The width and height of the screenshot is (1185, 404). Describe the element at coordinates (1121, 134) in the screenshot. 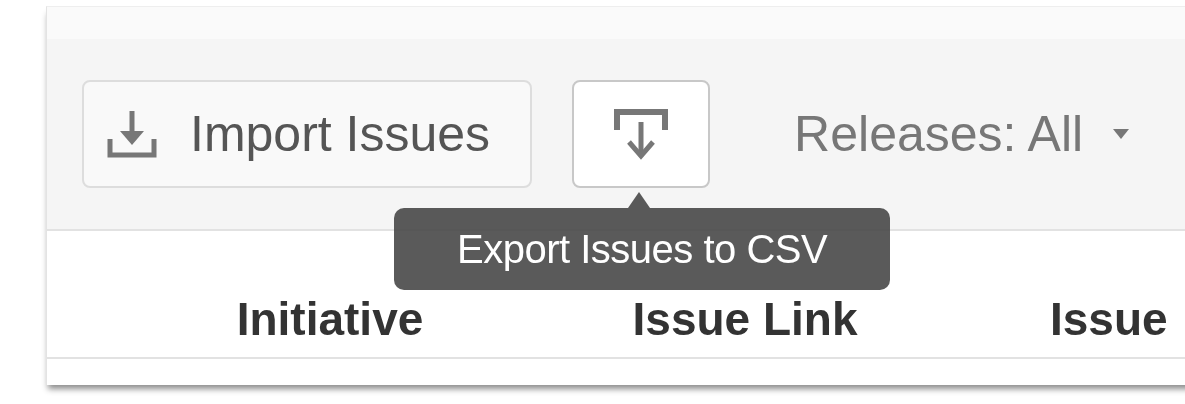

I see `caret-down-icon` at that location.